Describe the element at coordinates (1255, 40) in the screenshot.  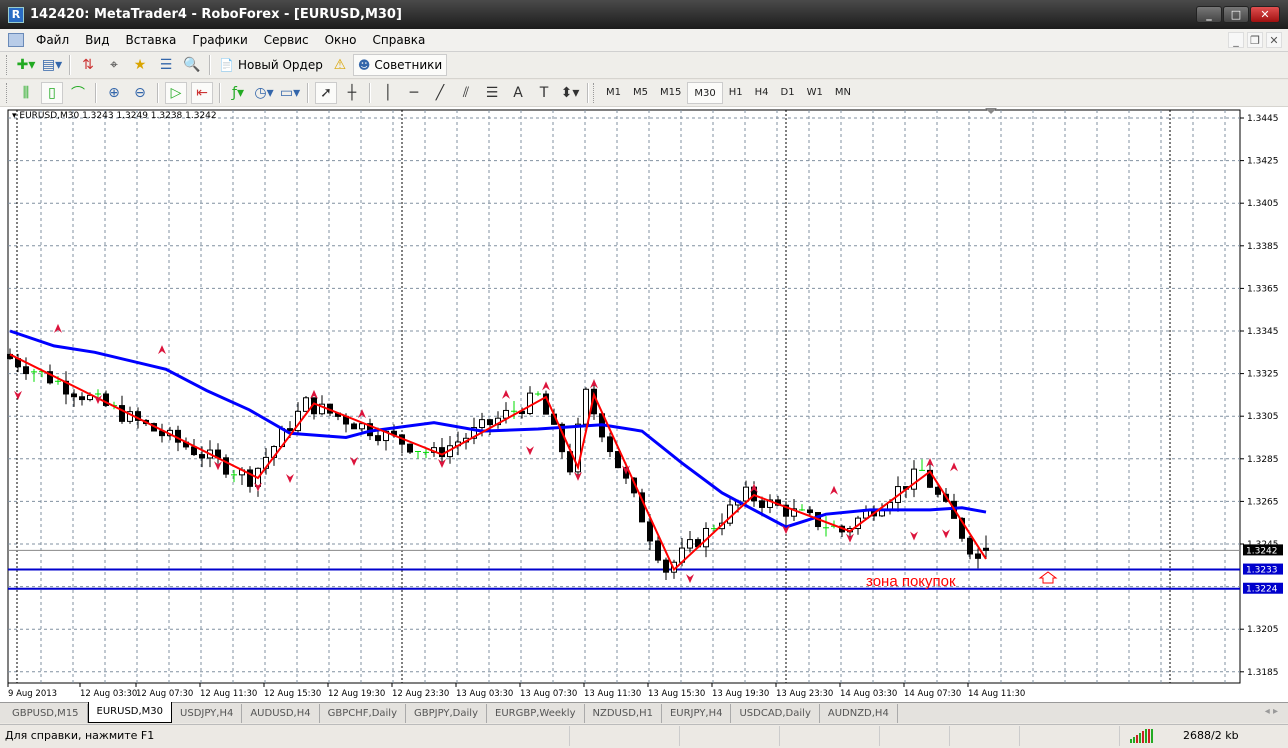
I see `mdi-restore-button: ❐` at that location.